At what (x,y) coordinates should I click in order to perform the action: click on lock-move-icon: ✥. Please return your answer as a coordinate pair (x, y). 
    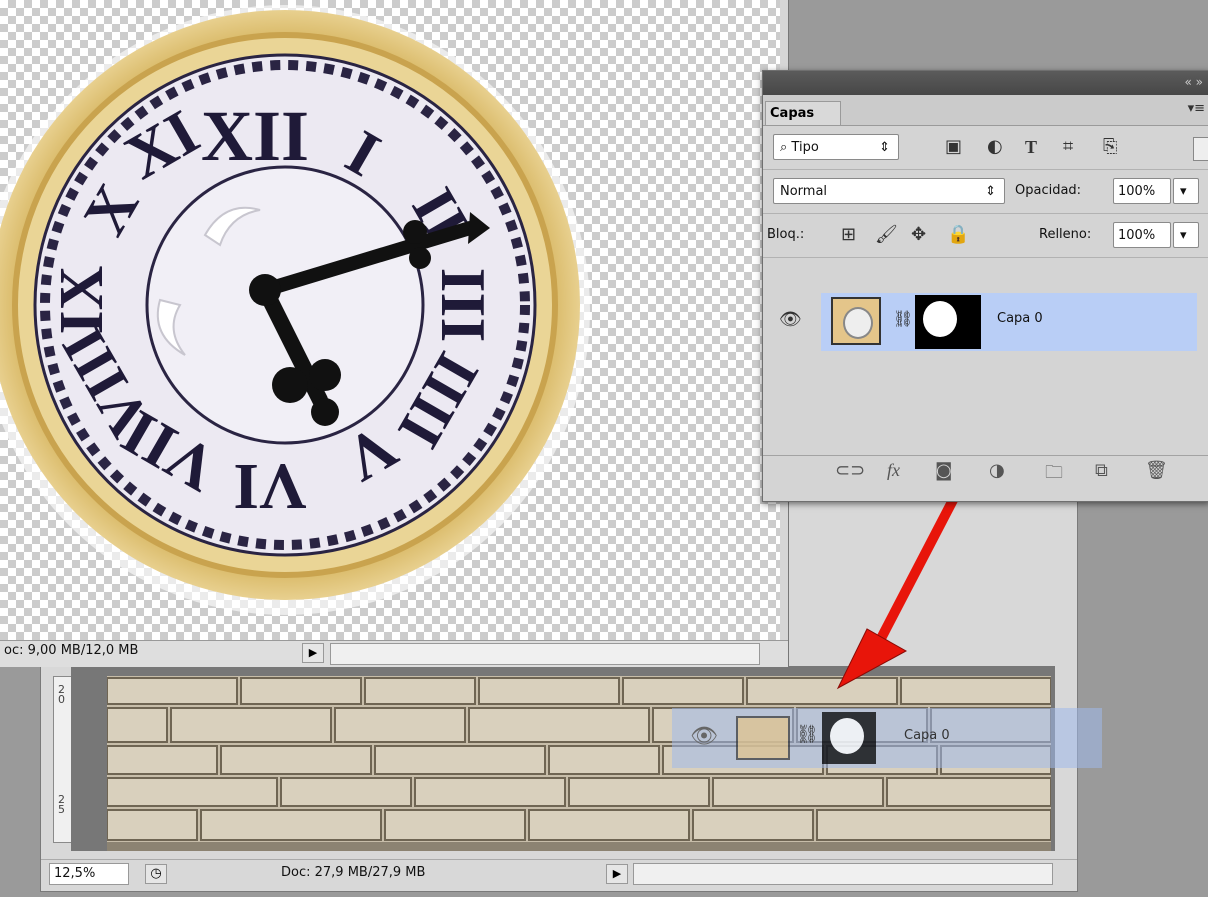
    Looking at the image, I should click on (918, 235).